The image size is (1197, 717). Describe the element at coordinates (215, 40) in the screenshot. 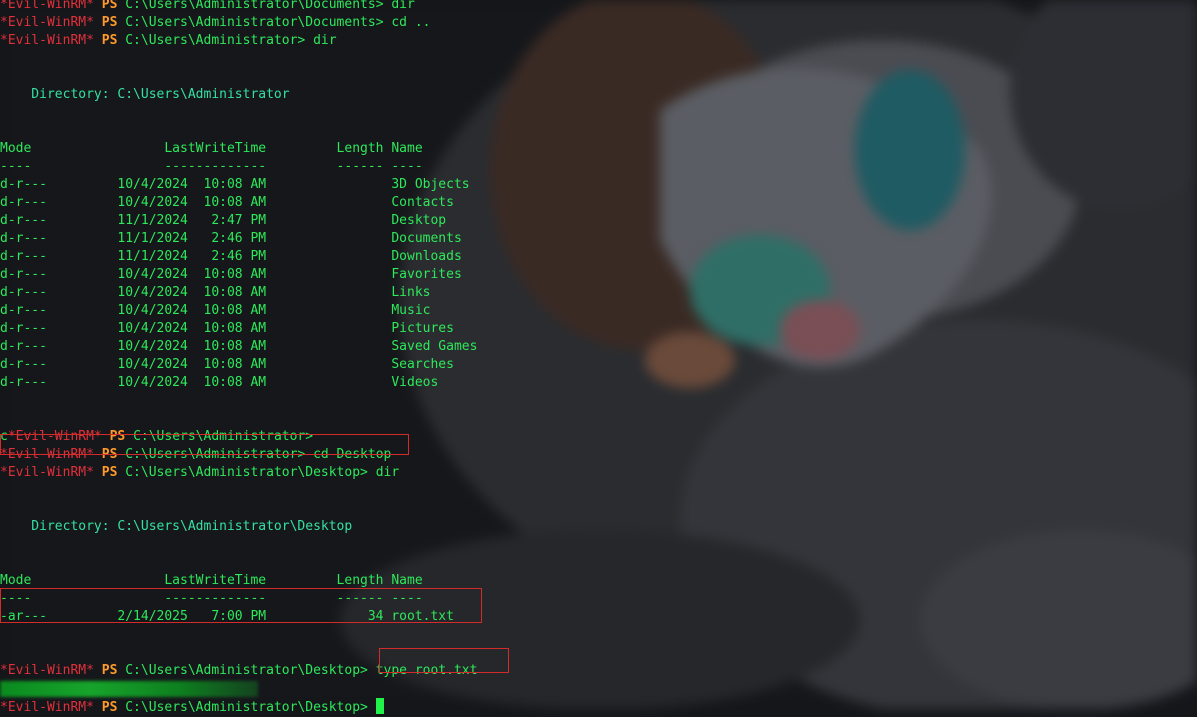

I see `prompt-path: C:\Users\Administrator>` at that location.